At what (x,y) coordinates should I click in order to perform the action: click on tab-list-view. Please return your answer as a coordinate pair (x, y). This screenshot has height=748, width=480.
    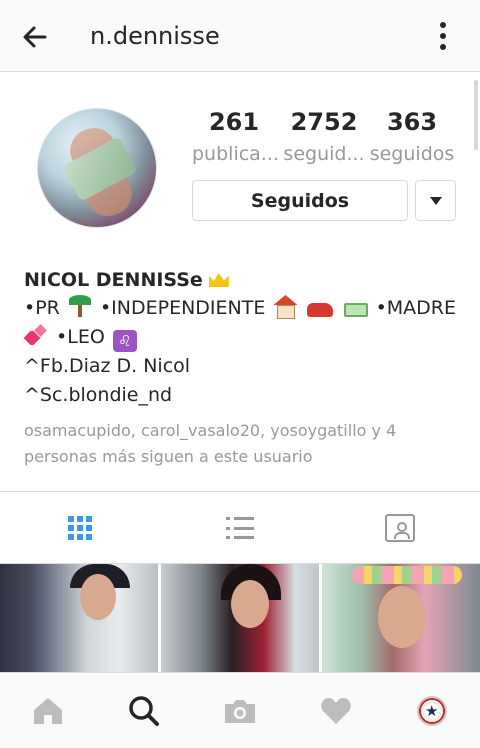
    Looking at the image, I should click on (240, 528).